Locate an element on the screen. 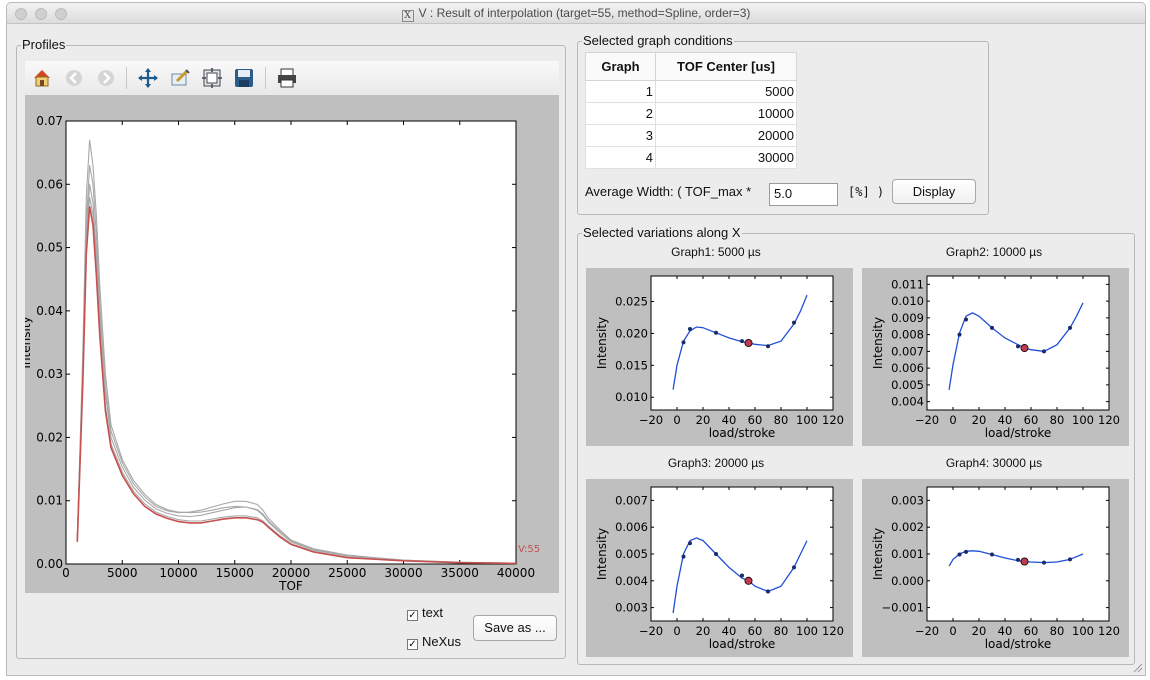  column-header-tof-center: TOF Center [us] is located at coordinates (726, 66).